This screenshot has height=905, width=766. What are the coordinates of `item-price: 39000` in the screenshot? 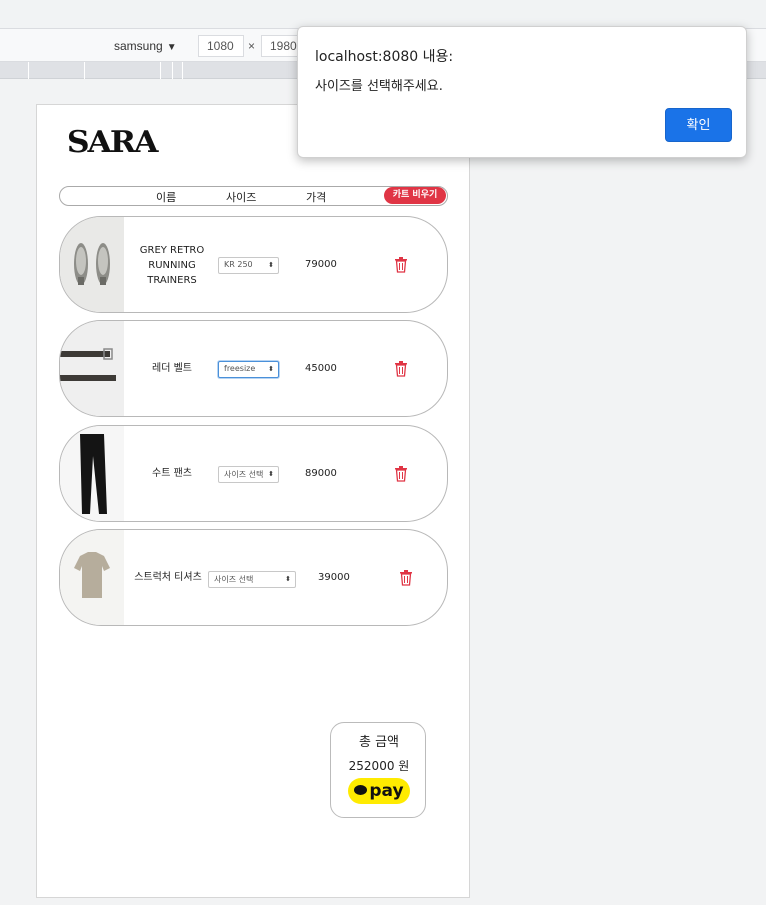 It's located at (334, 577).